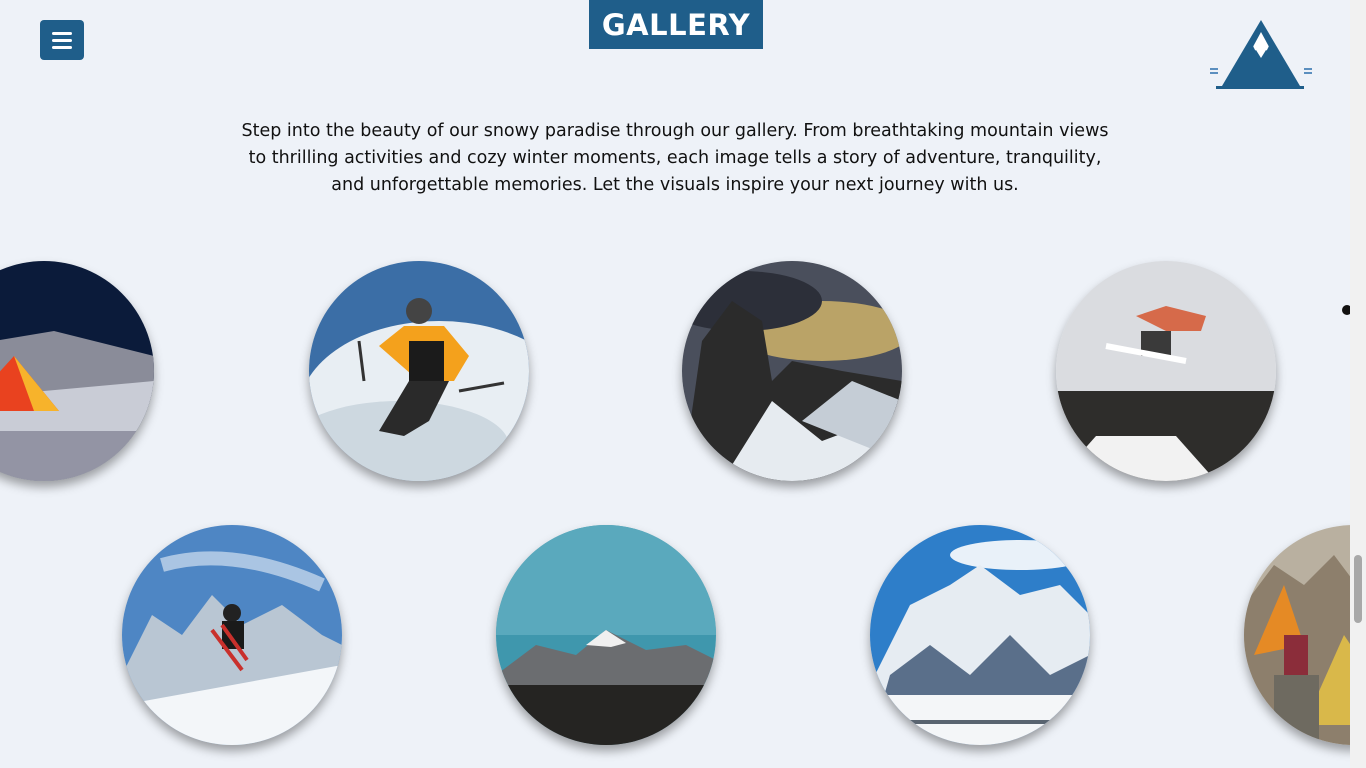 The height and width of the screenshot is (768, 1366). I want to click on page-scrollbar, so click(1358, 384).